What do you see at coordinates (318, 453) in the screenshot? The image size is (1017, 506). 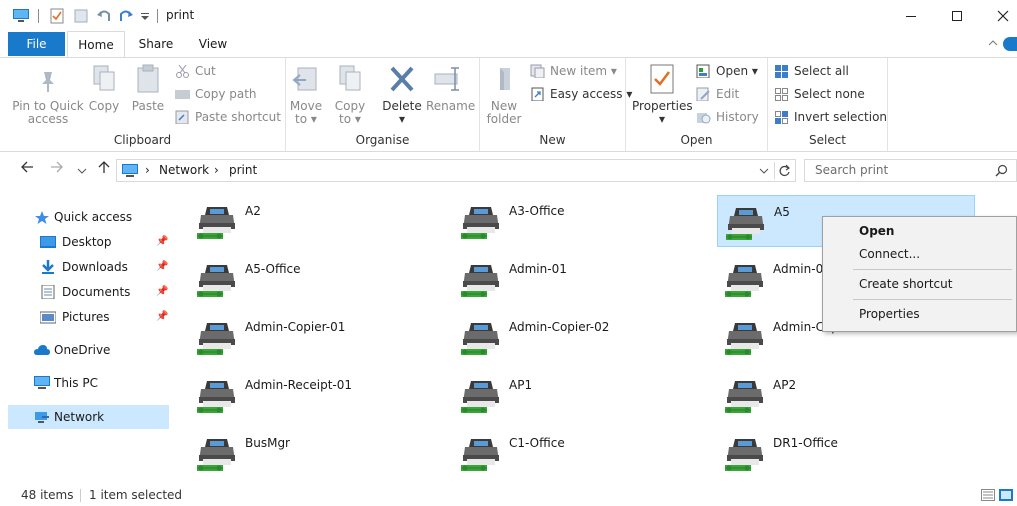 I see `printer-item: BusMgr` at bounding box center [318, 453].